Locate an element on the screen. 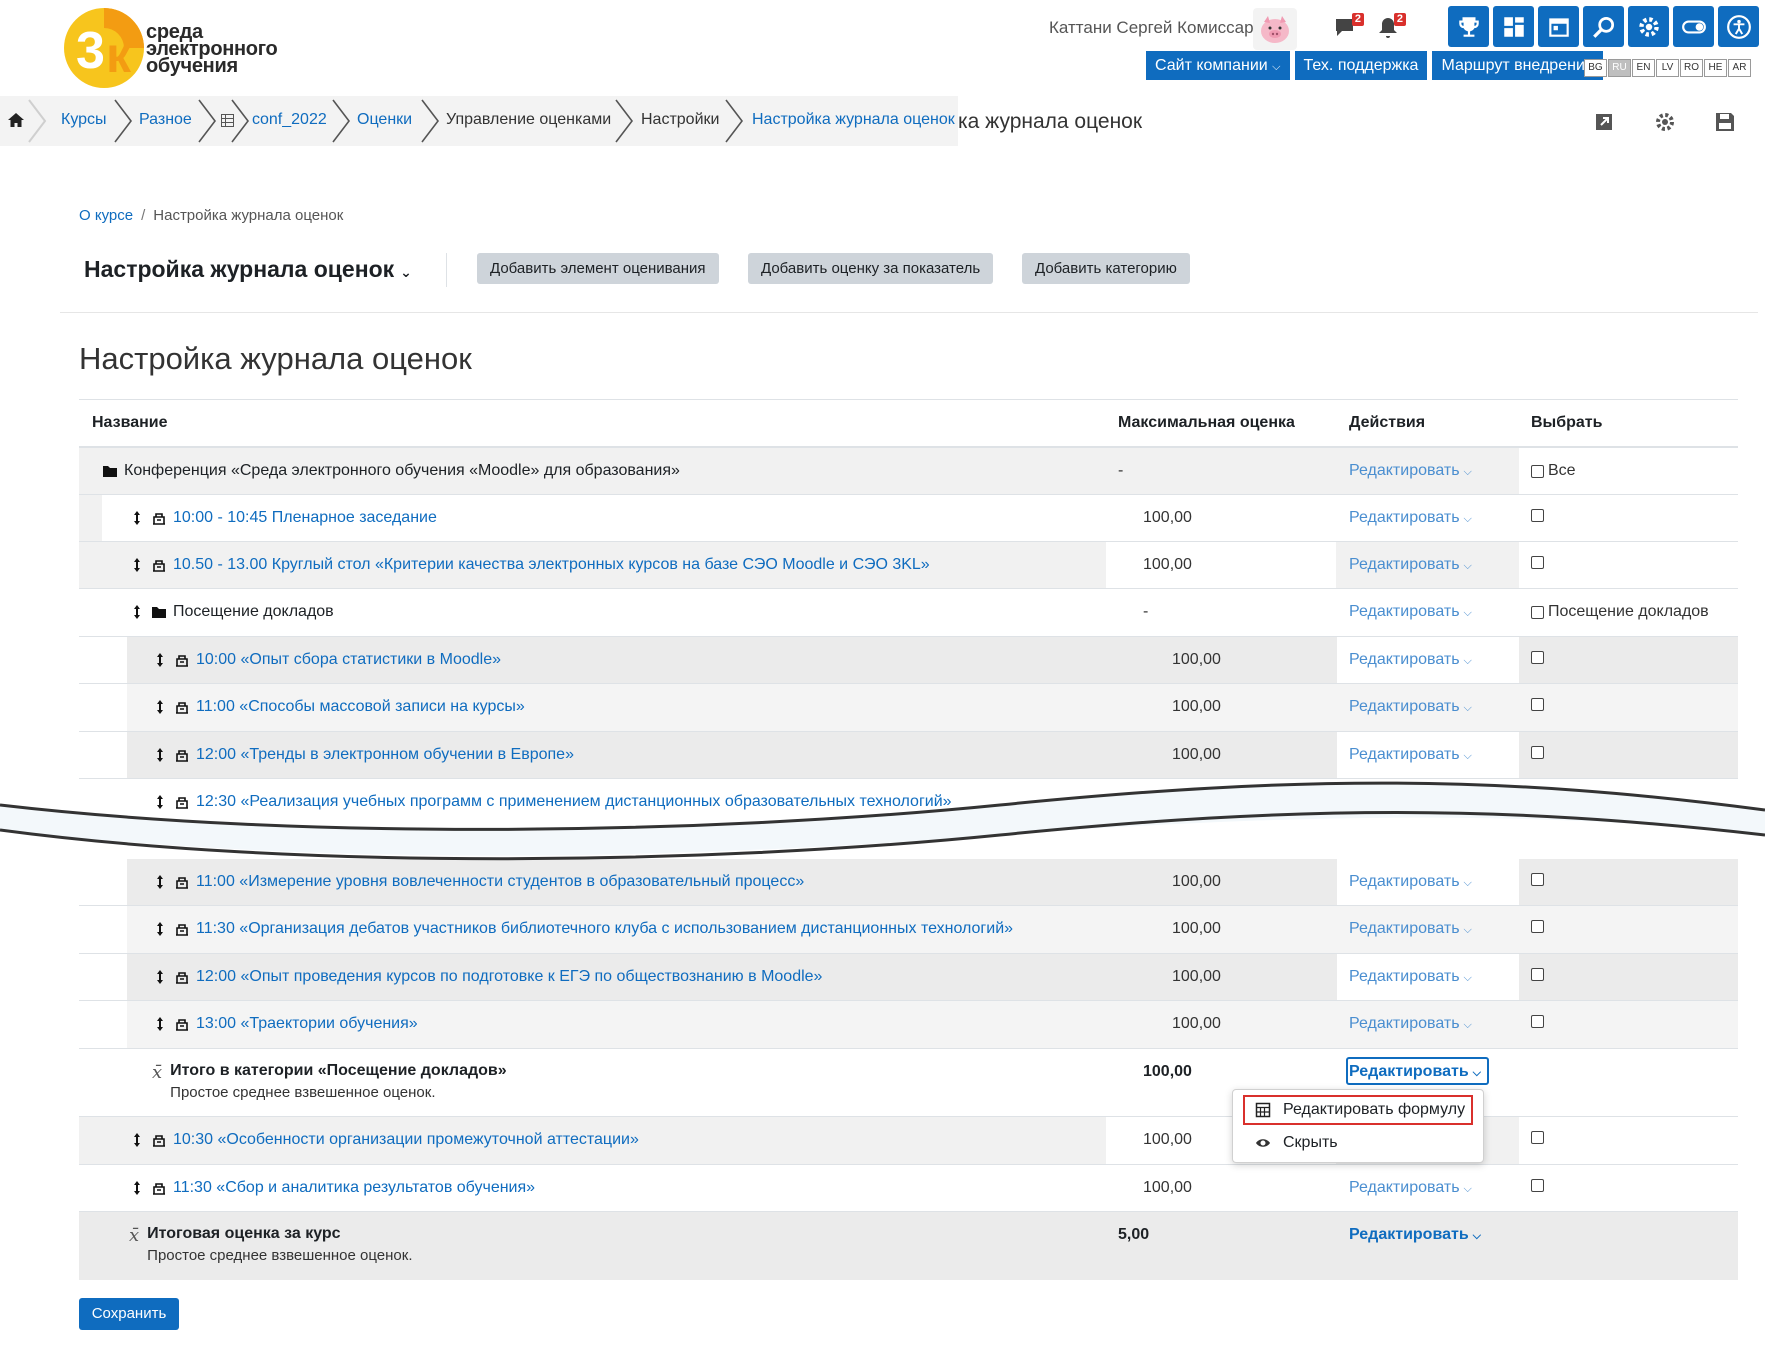 The height and width of the screenshot is (1350, 1765). add-outcome-button: Добавить оценку за показатель is located at coordinates (871, 268).